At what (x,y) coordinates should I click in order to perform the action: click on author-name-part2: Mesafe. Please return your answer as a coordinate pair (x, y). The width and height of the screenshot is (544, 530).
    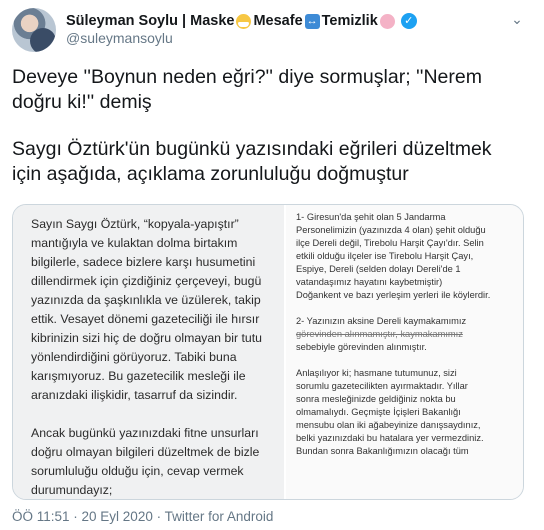
    Looking at the image, I should click on (277, 21).